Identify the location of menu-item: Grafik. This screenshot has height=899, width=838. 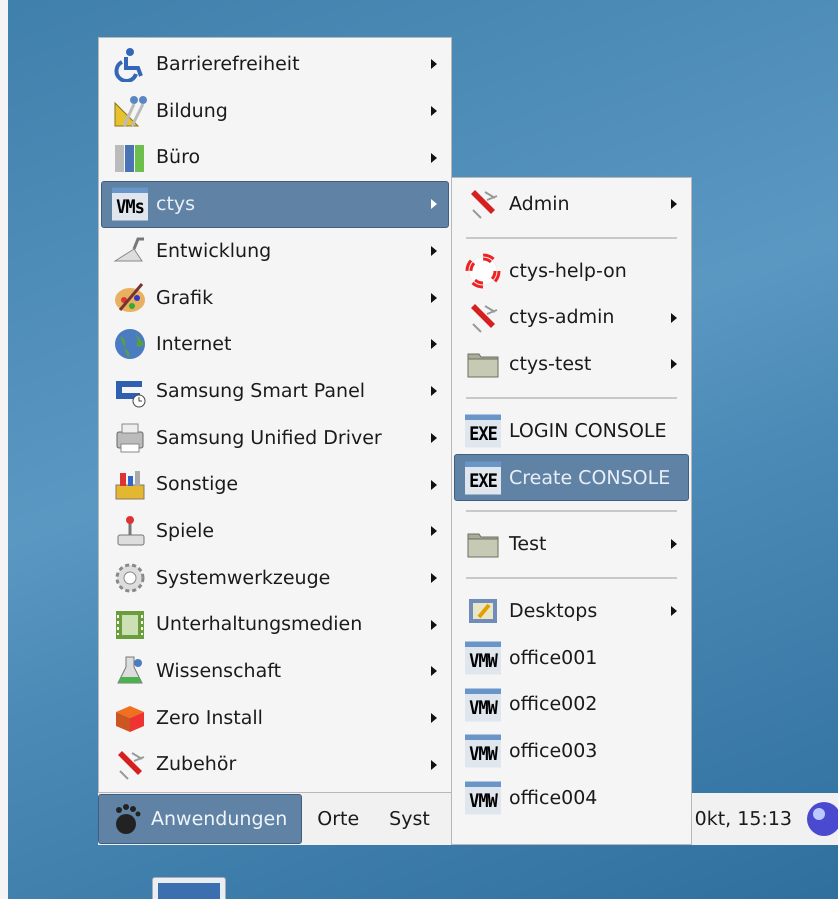
(275, 298).